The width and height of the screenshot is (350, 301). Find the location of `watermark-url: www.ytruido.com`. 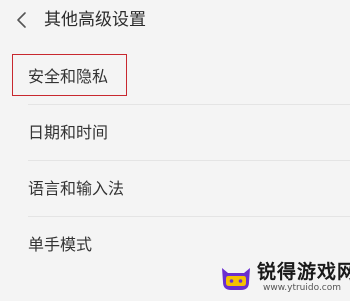

watermark-url: www.ytruido.com is located at coordinates (302, 288).